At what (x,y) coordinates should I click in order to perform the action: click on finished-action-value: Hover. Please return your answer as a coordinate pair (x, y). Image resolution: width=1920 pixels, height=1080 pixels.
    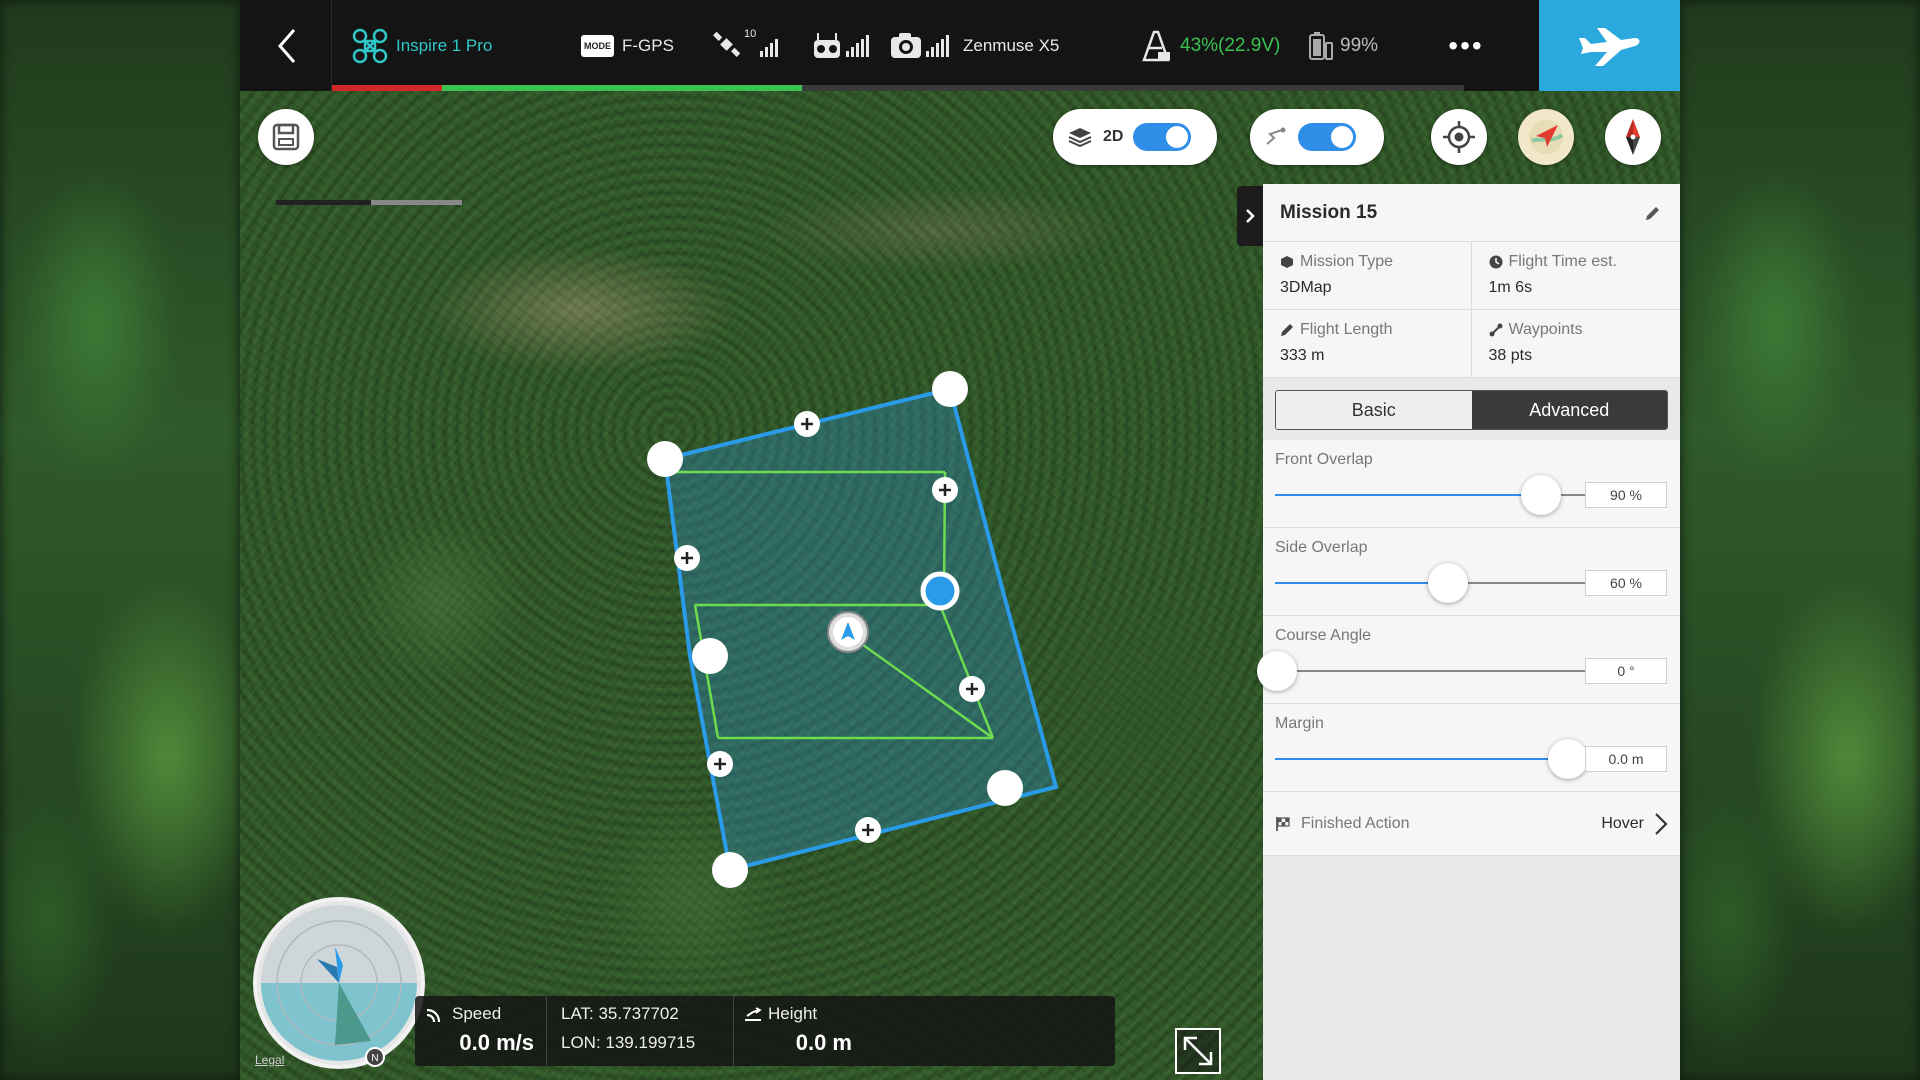
    Looking at the image, I should click on (1622, 823).